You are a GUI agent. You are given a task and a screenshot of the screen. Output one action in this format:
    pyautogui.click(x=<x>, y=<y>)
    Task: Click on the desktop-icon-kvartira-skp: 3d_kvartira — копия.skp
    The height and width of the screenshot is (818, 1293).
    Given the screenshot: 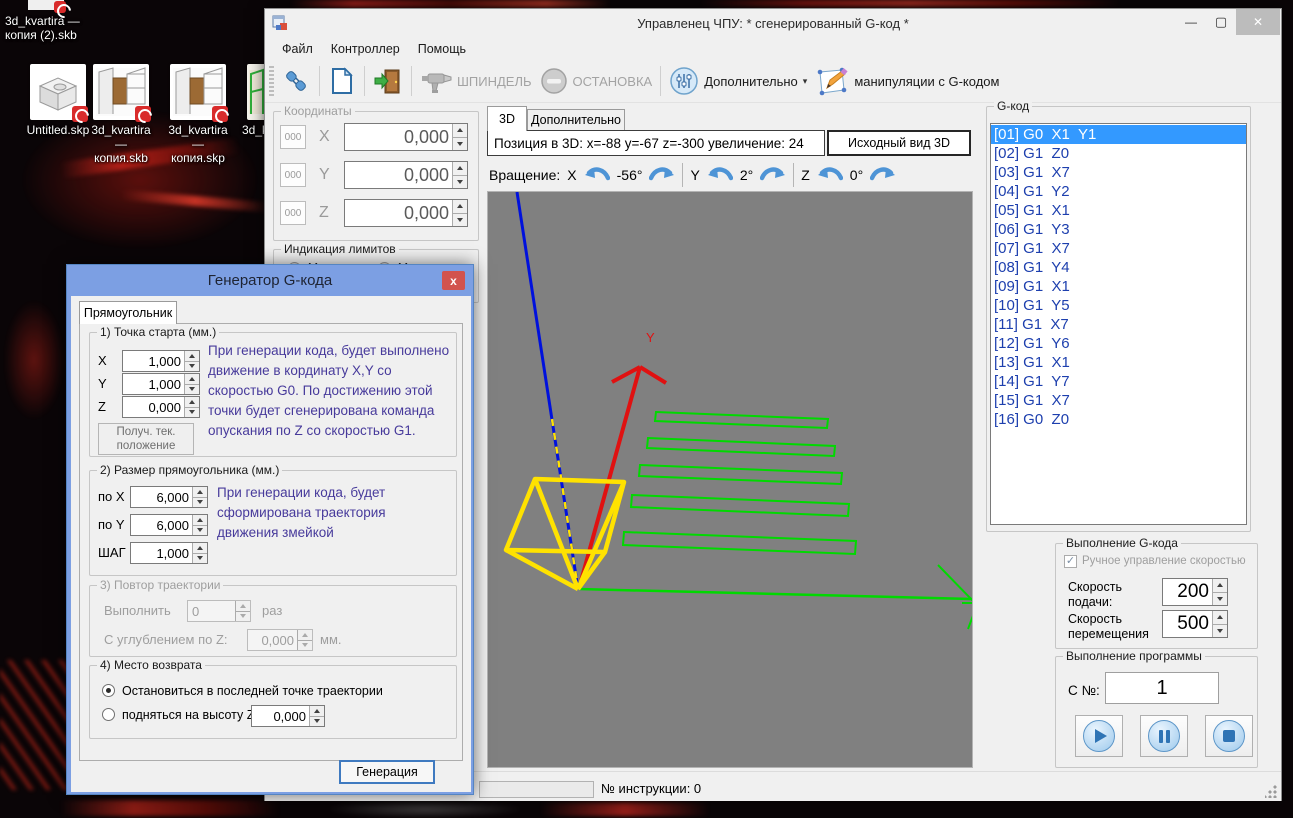 What is the action you would take?
    pyautogui.click(x=198, y=114)
    